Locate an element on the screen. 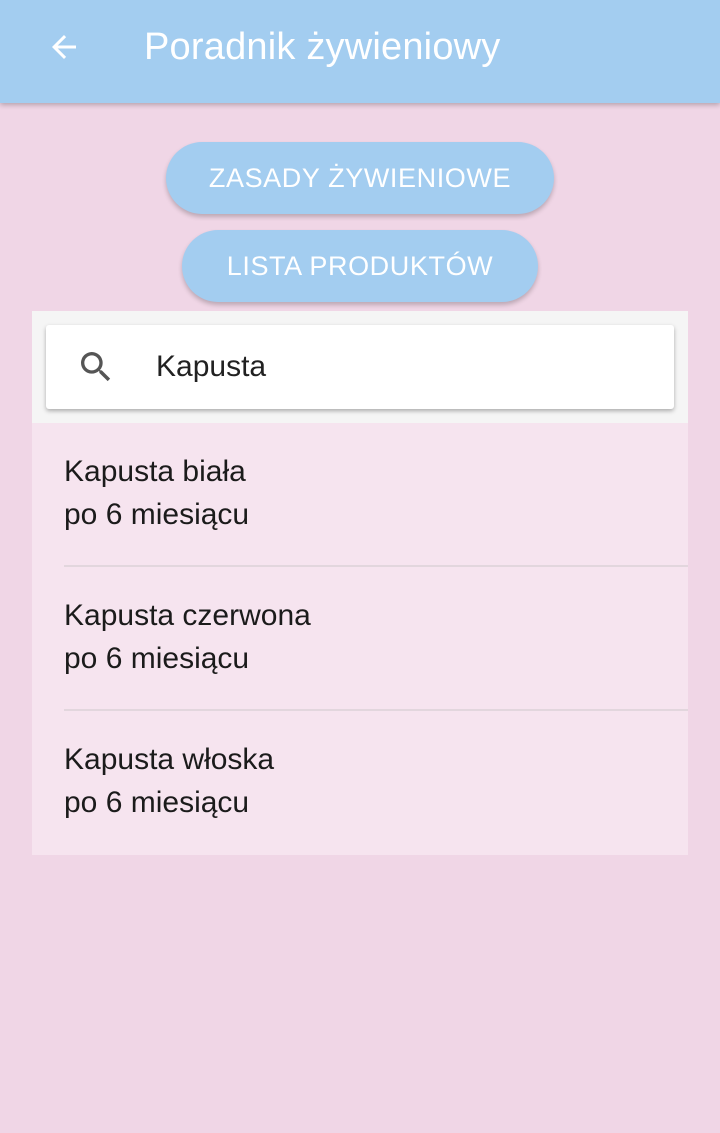 This screenshot has width=720, height=1133. search-panel is located at coordinates (360, 367).